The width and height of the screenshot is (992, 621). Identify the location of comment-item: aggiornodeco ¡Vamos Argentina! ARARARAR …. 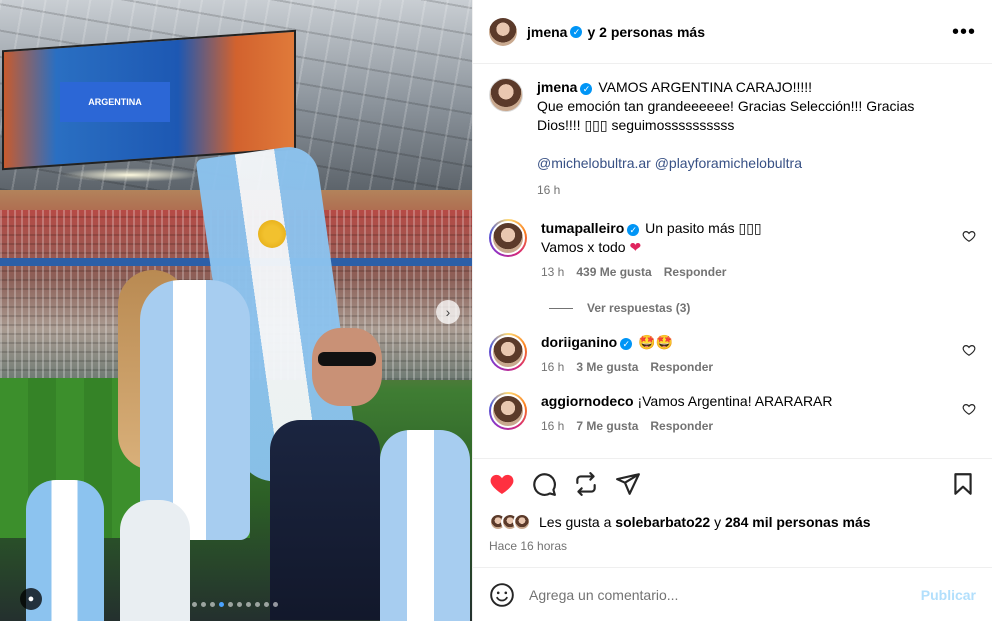
(732, 412).